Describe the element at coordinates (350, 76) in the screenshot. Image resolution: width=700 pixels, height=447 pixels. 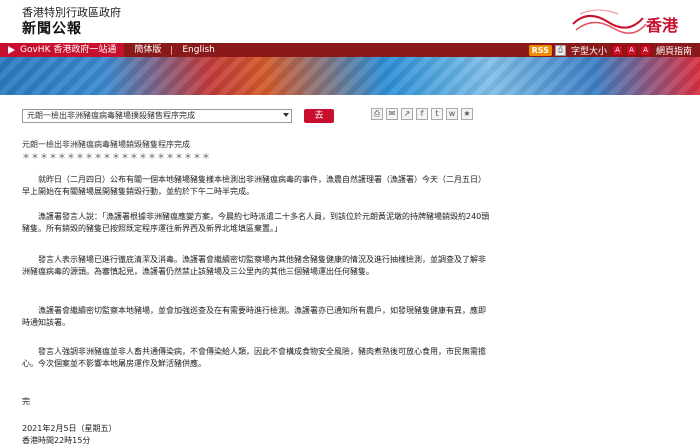
I see `header-banner` at that location.